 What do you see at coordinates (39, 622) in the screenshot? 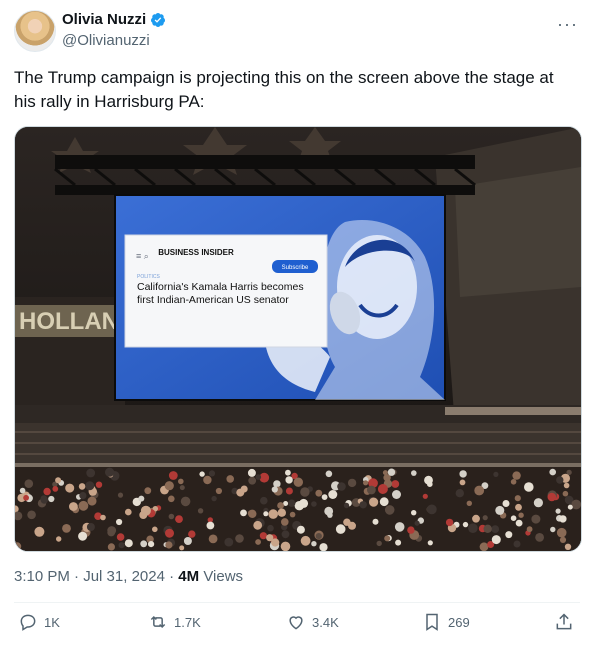
I see `reply-button: 1K` at bounding box center [39, 622].